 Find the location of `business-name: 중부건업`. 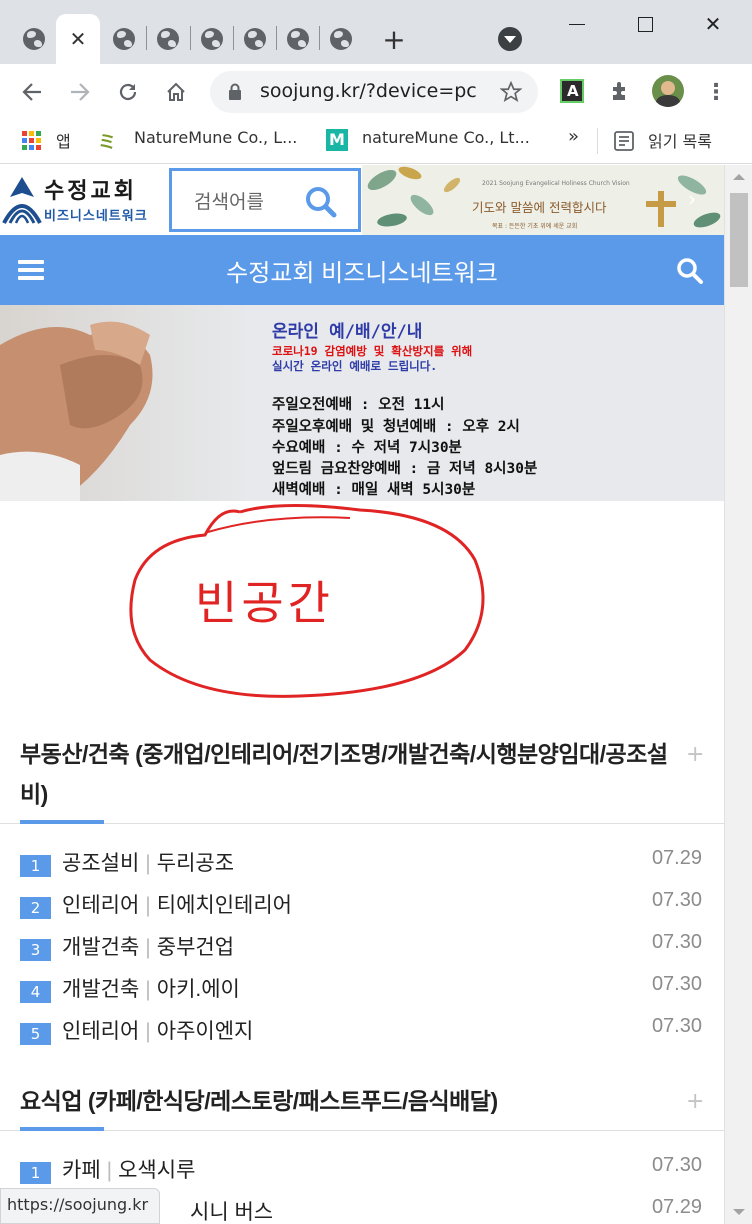

business-name: 중부건업 is located at coordinates (195, 947).